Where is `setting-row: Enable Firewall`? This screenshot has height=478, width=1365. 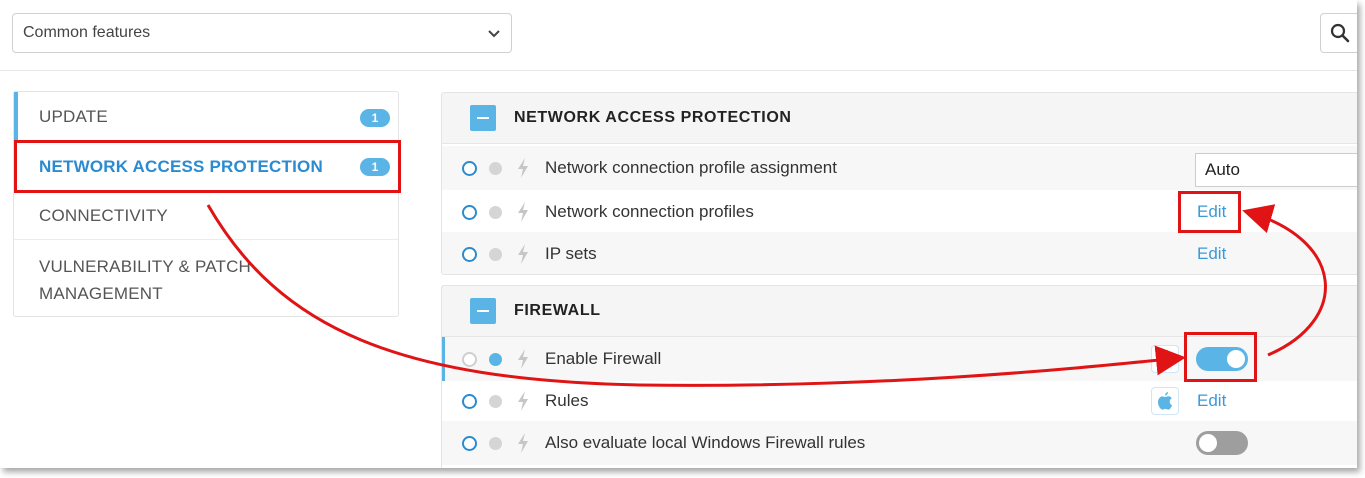
setting-row: Enable Firewall is located at coordinates (899, 359).